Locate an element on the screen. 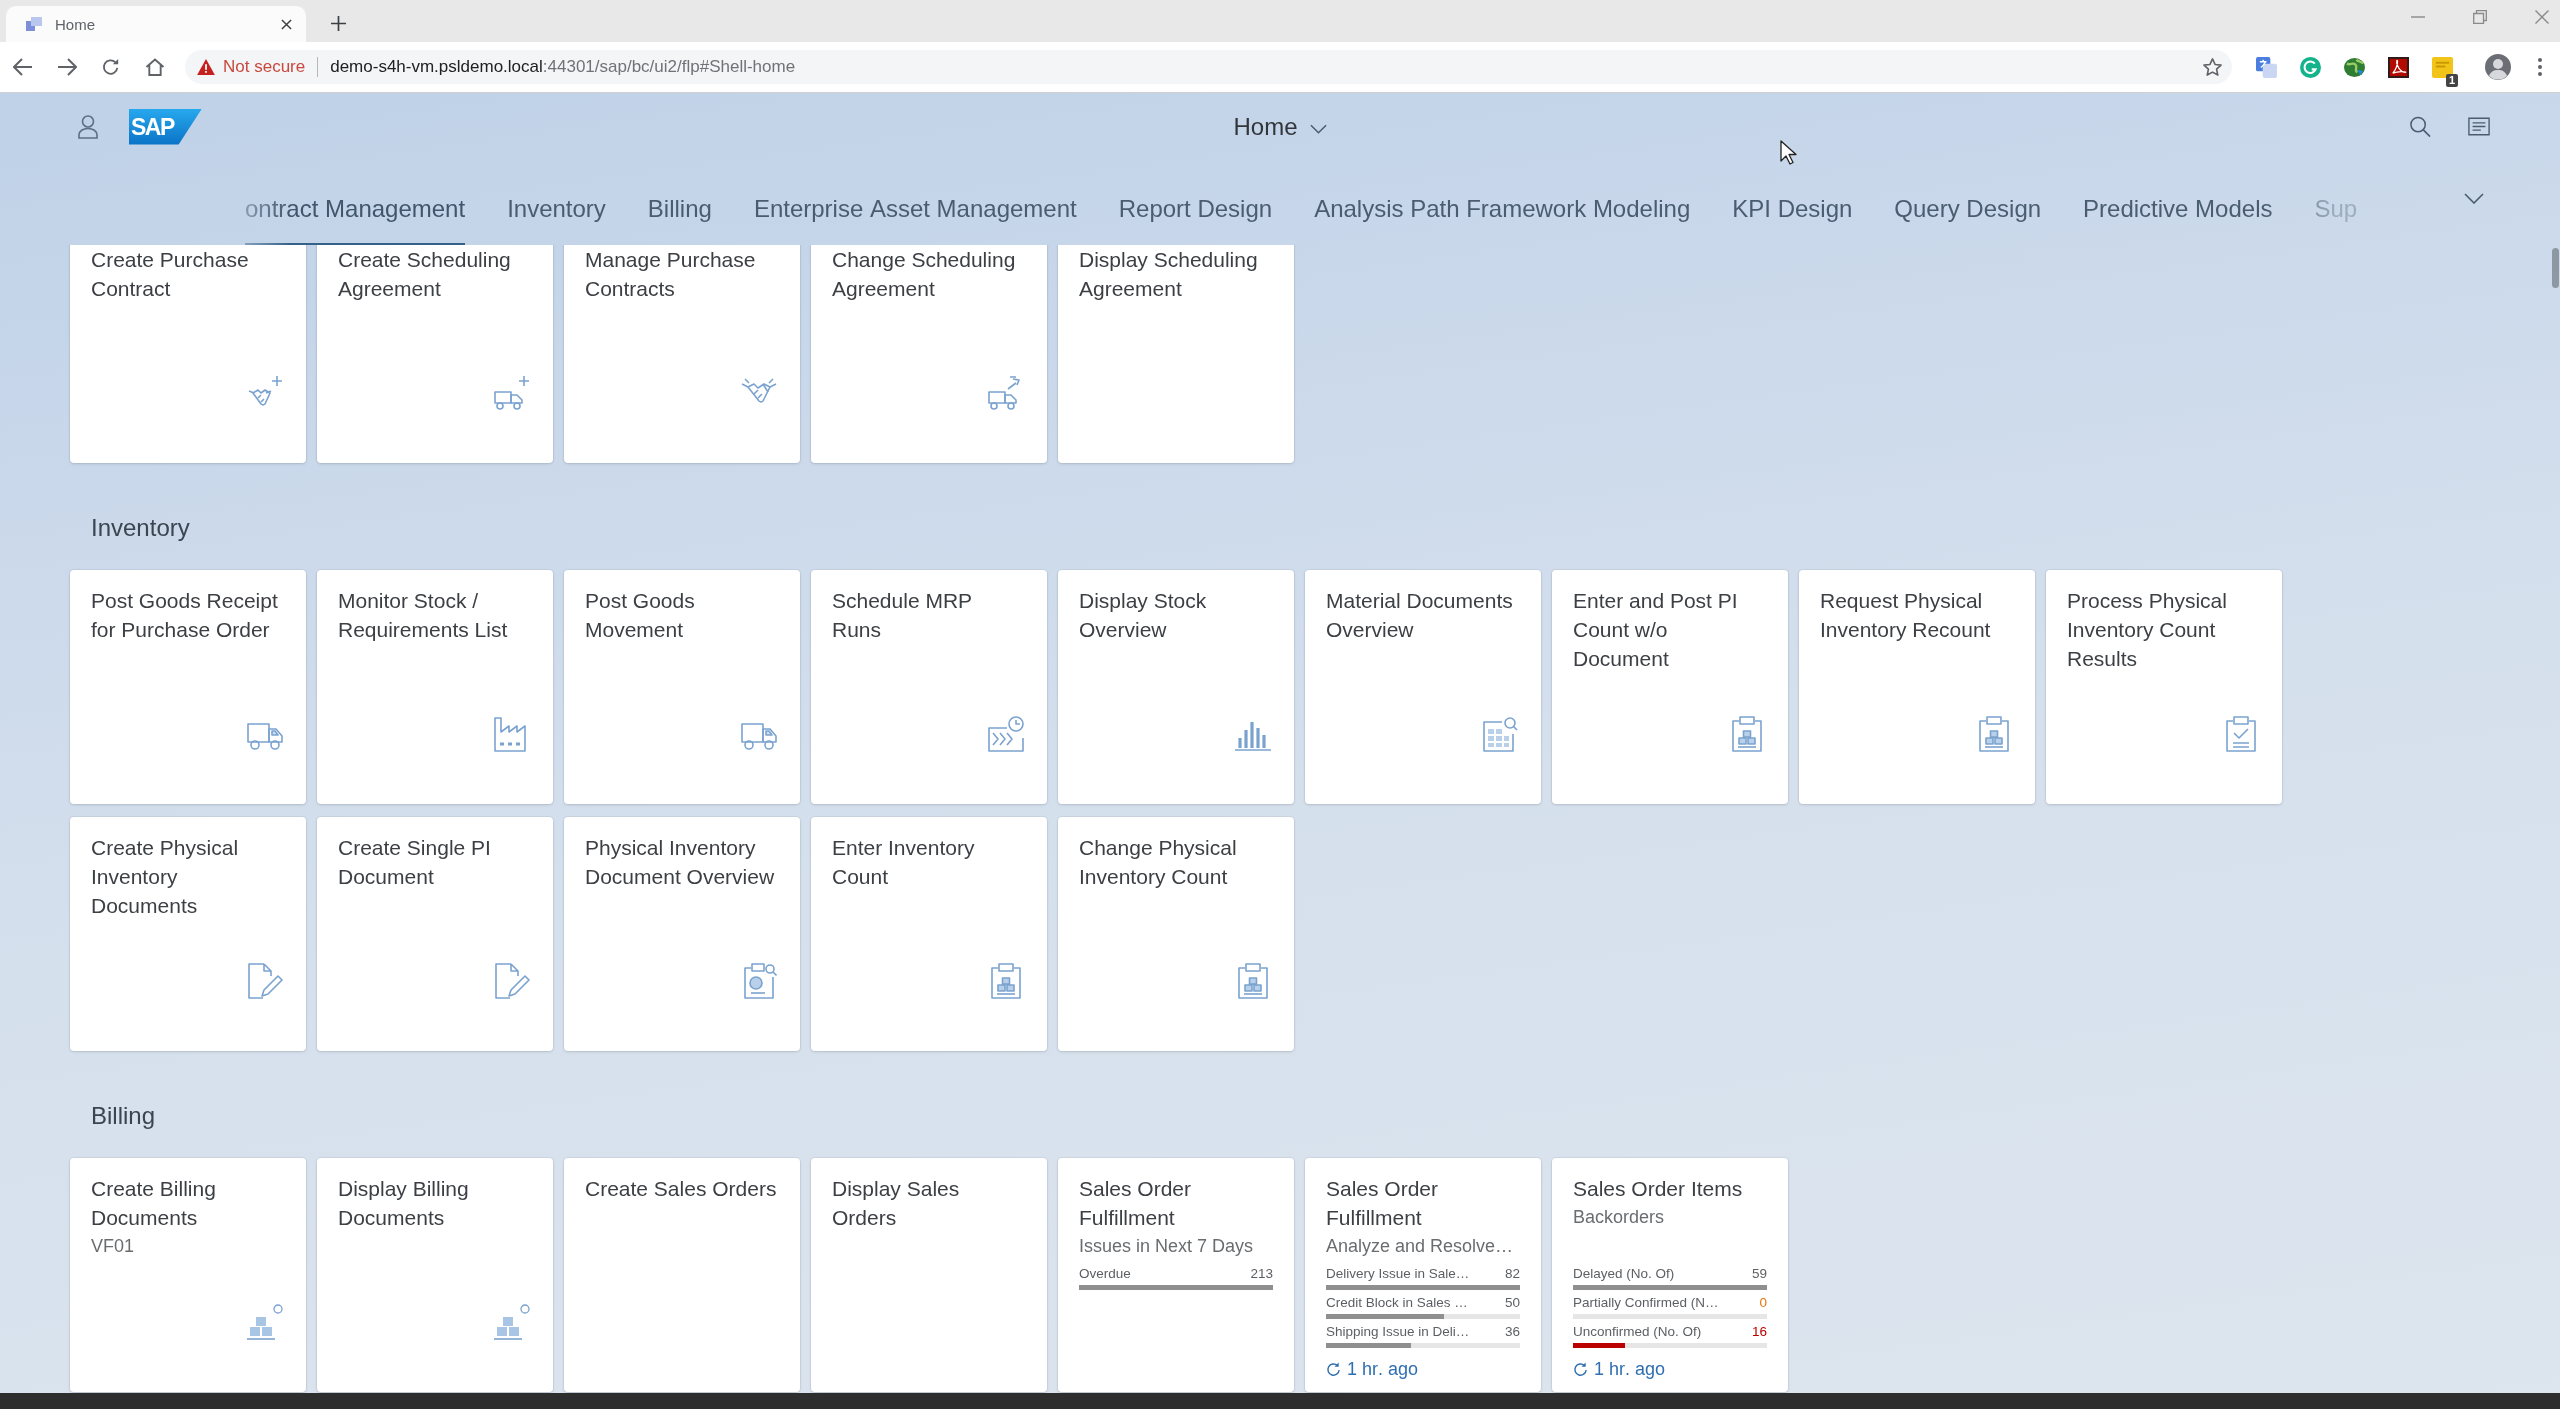 The image size is (2560, 1409). back-icon is located at coordinates (23, 67).